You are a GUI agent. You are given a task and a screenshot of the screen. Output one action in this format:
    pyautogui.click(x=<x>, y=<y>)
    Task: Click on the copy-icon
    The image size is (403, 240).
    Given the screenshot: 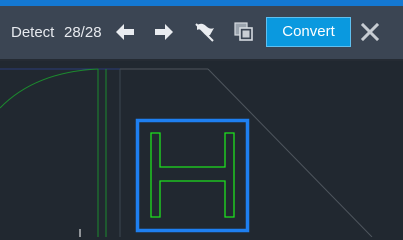 What is the action you would take?
    pyautogui.click(x=243, y=31)
    